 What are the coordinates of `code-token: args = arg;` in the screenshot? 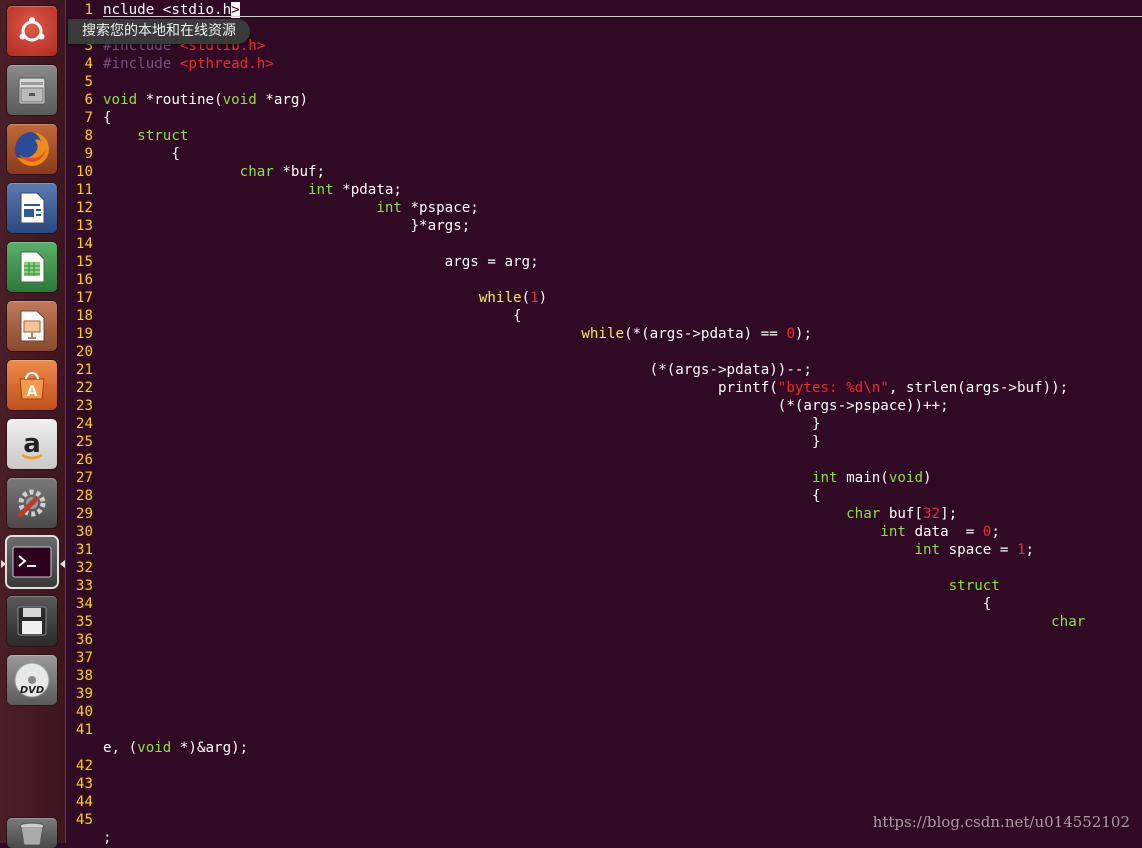 It's located at (321, 262).